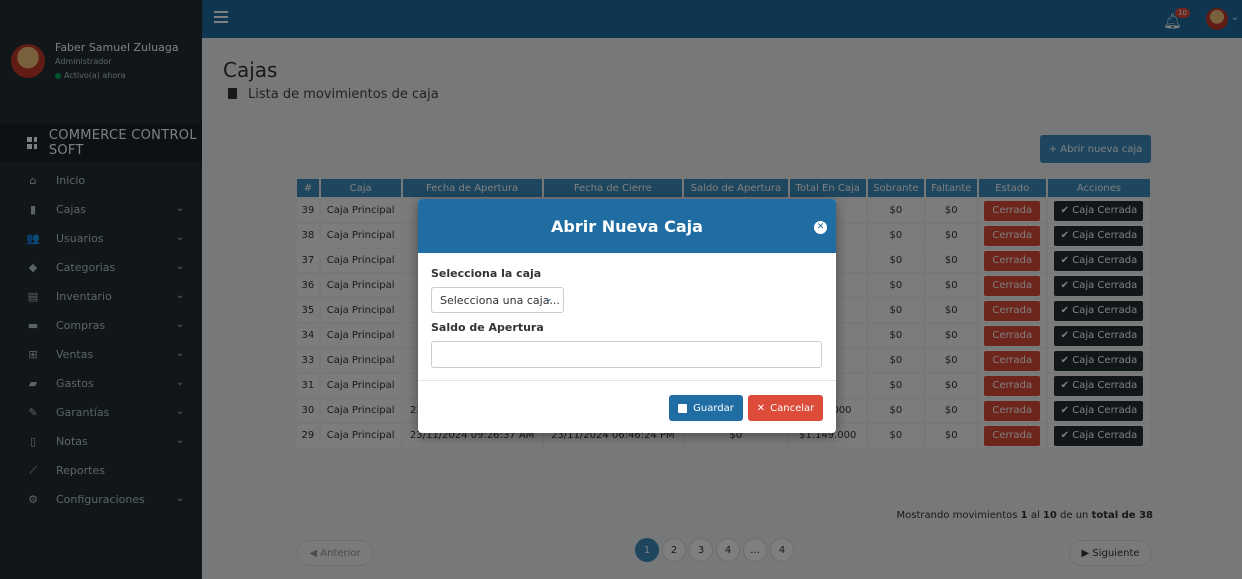 This screenshot has width=1242, height=579. What do you see at coordinates (713, 408) in the screenshot?
I see `save-label: Guardar` at bounding box center [713, 408].